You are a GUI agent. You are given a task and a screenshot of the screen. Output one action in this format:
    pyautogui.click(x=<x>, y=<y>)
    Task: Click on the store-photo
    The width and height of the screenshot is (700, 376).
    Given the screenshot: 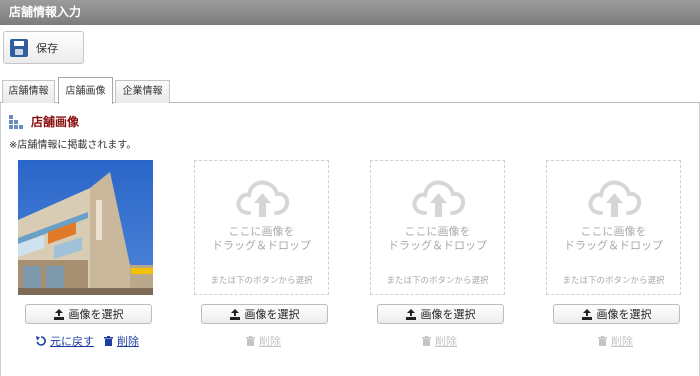 What is the action you would take?
    pyautogui.click(x=85, y=227)
    